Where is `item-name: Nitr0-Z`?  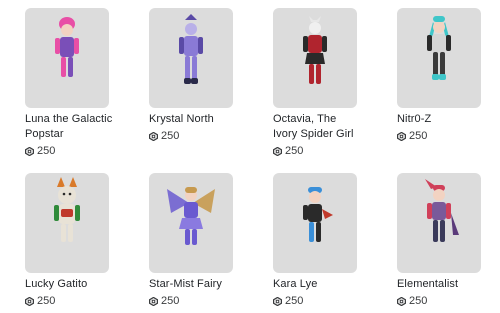 item-name: Nitr0-Z is located at coordinates (447, 119).